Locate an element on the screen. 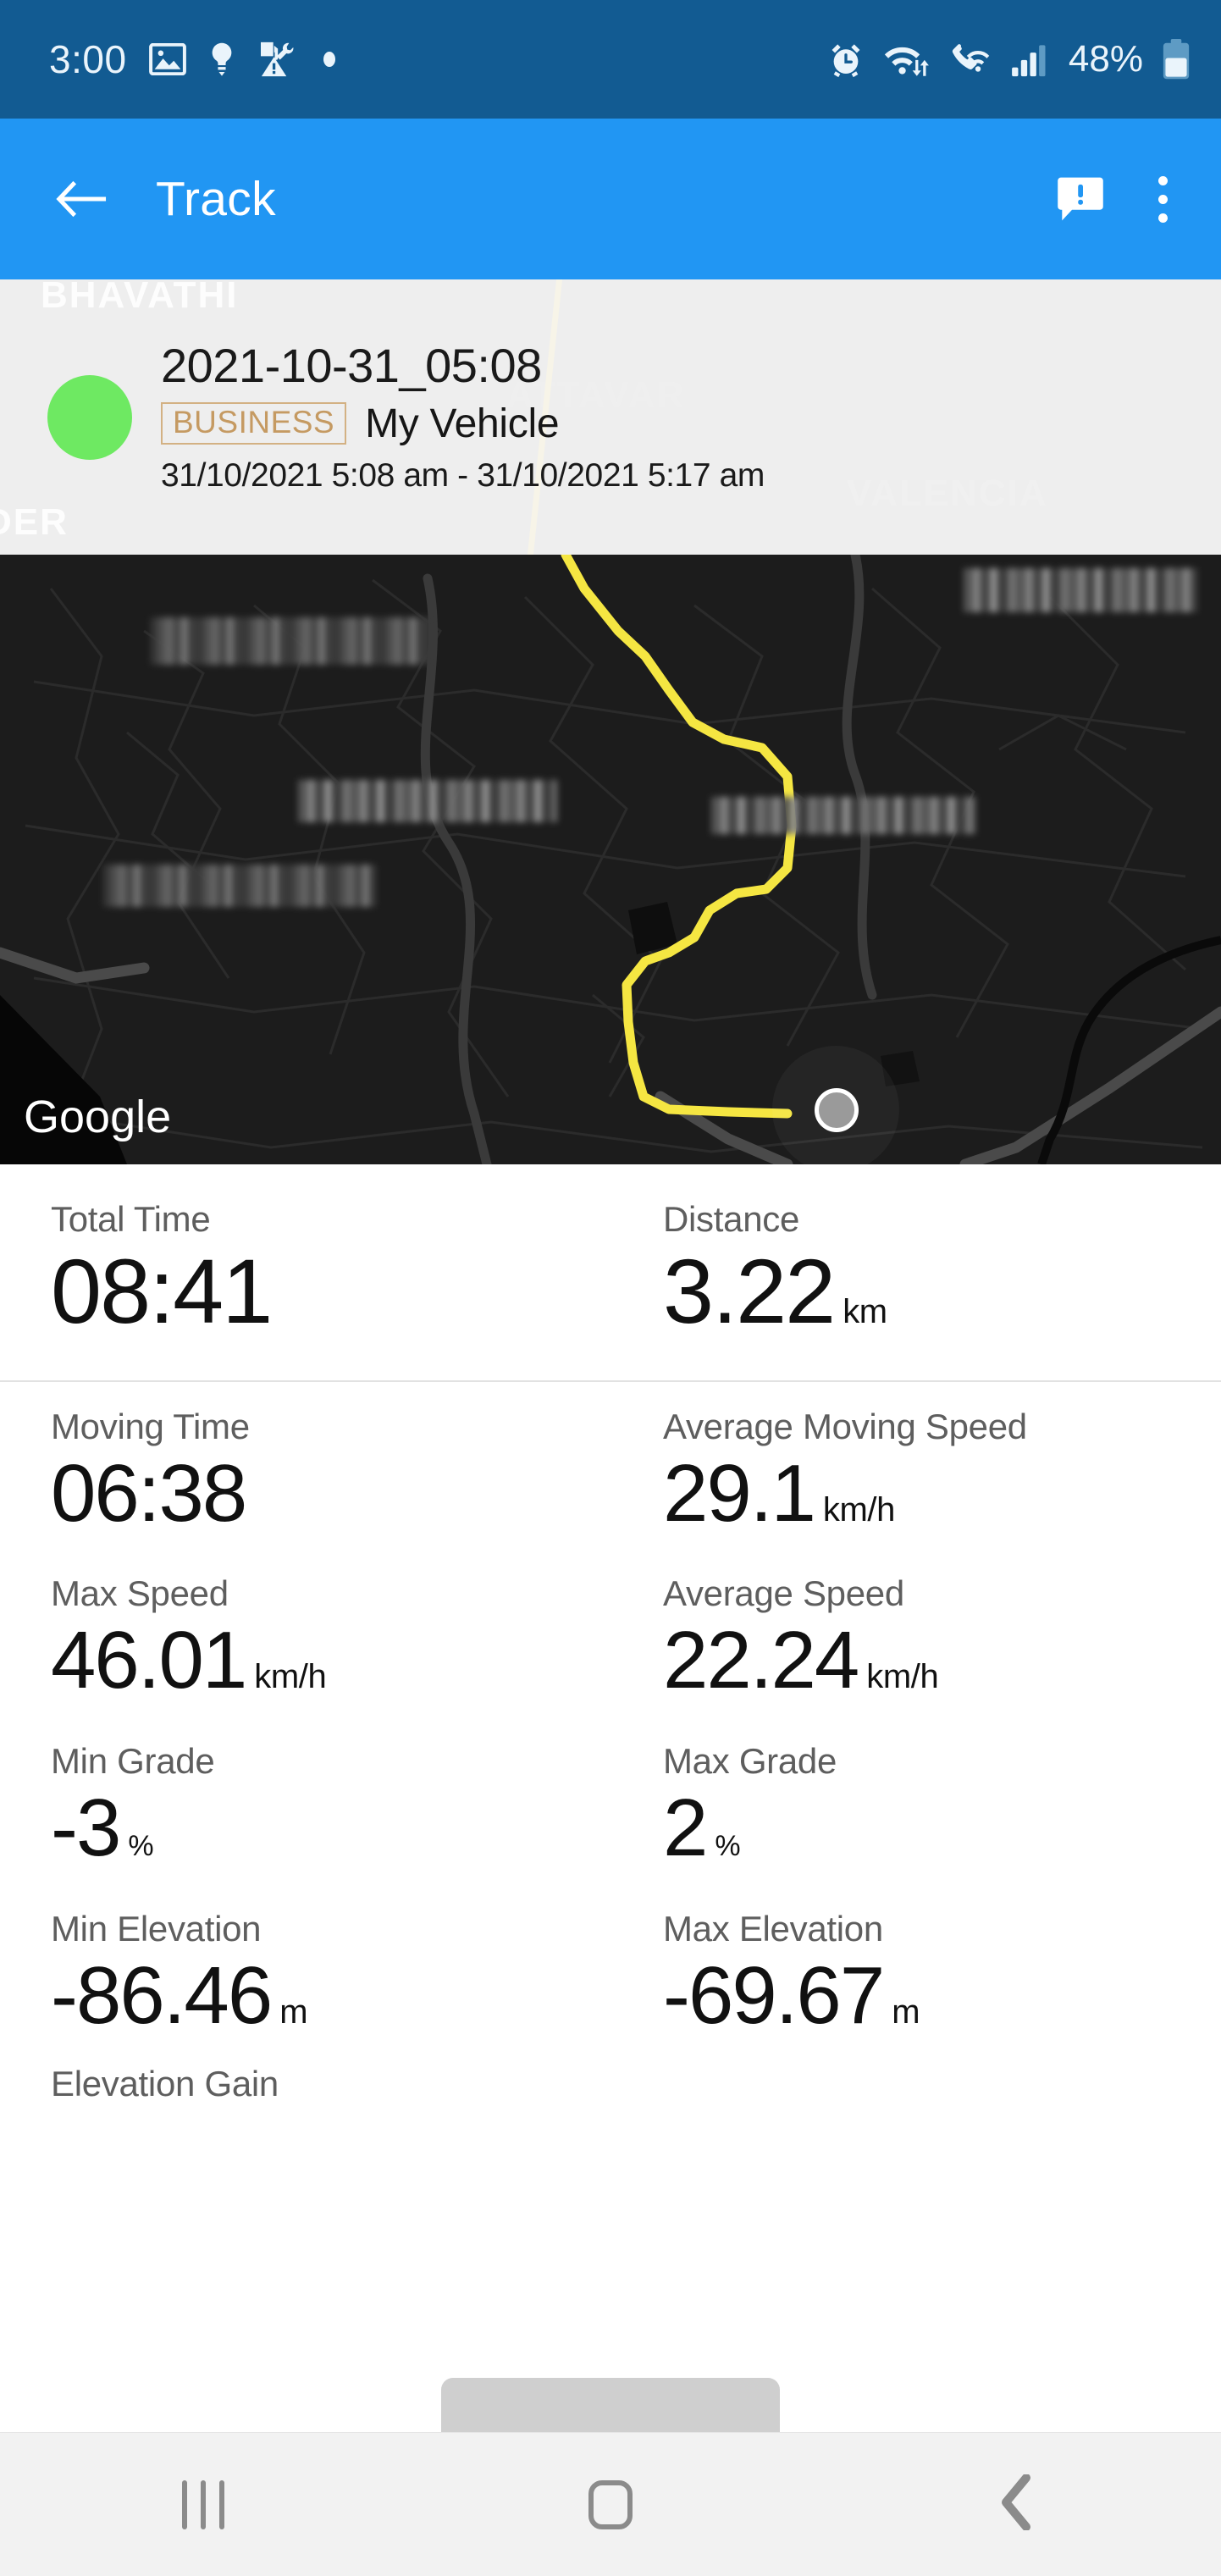 This screenshot has height=2576, width=1221. stat-value: 3.22 is located at coordinates (750, 1291).